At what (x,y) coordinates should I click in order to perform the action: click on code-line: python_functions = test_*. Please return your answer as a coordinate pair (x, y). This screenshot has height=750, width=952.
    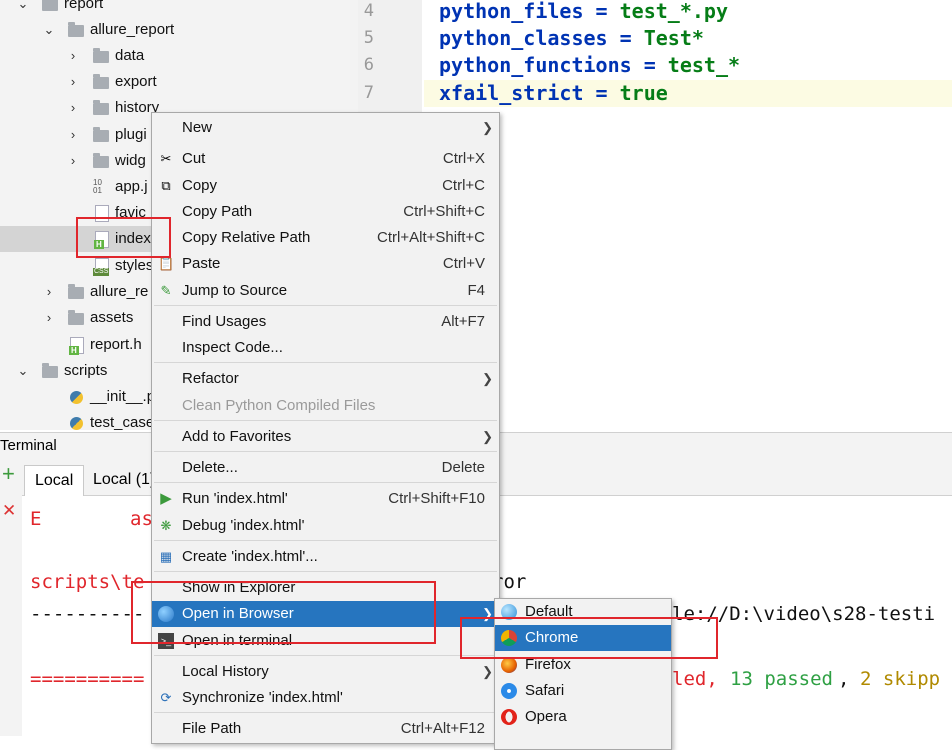
    Looking at the image, I should click on (589, 65).